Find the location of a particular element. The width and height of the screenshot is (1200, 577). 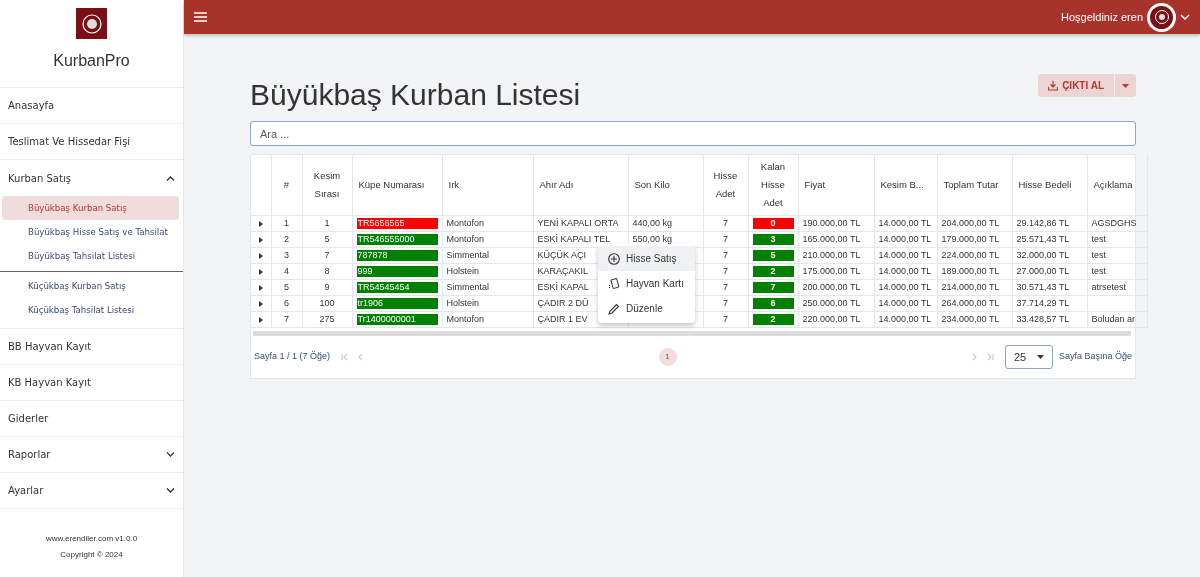

column-header: Hisse Adet is located at coordinates (725, 185).